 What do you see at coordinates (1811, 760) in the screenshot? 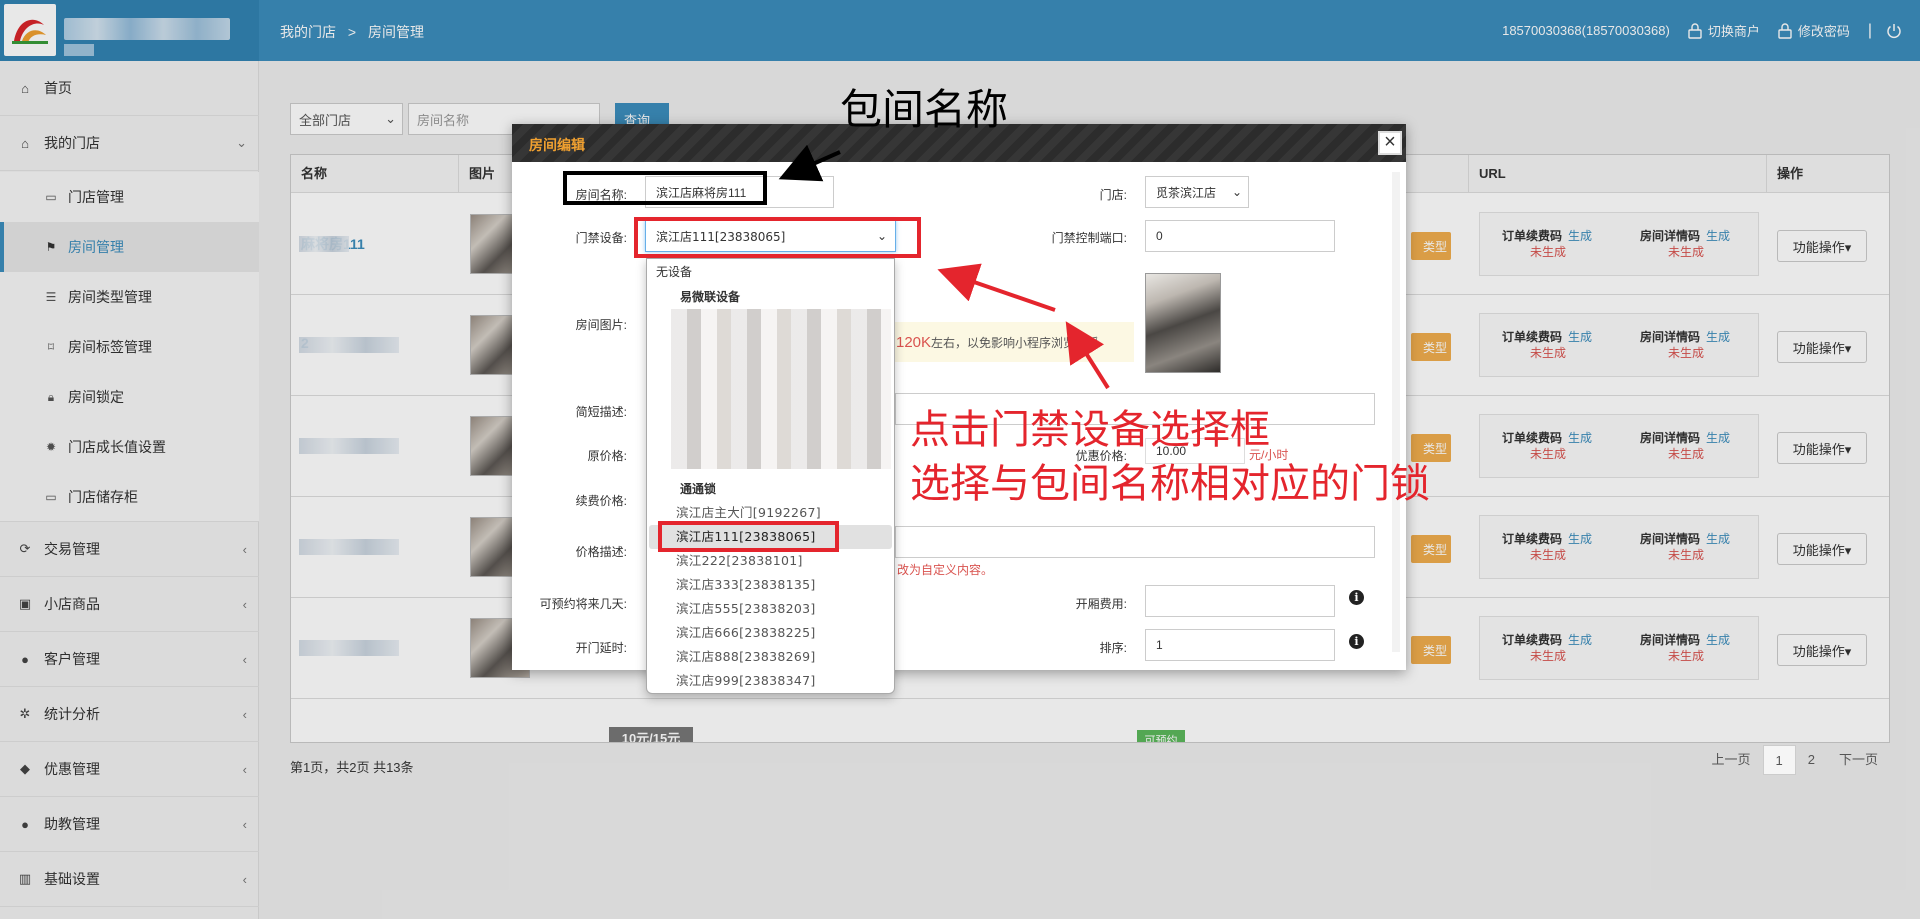
I see `page-2-button: 2` at bounding box center [1811, 760].